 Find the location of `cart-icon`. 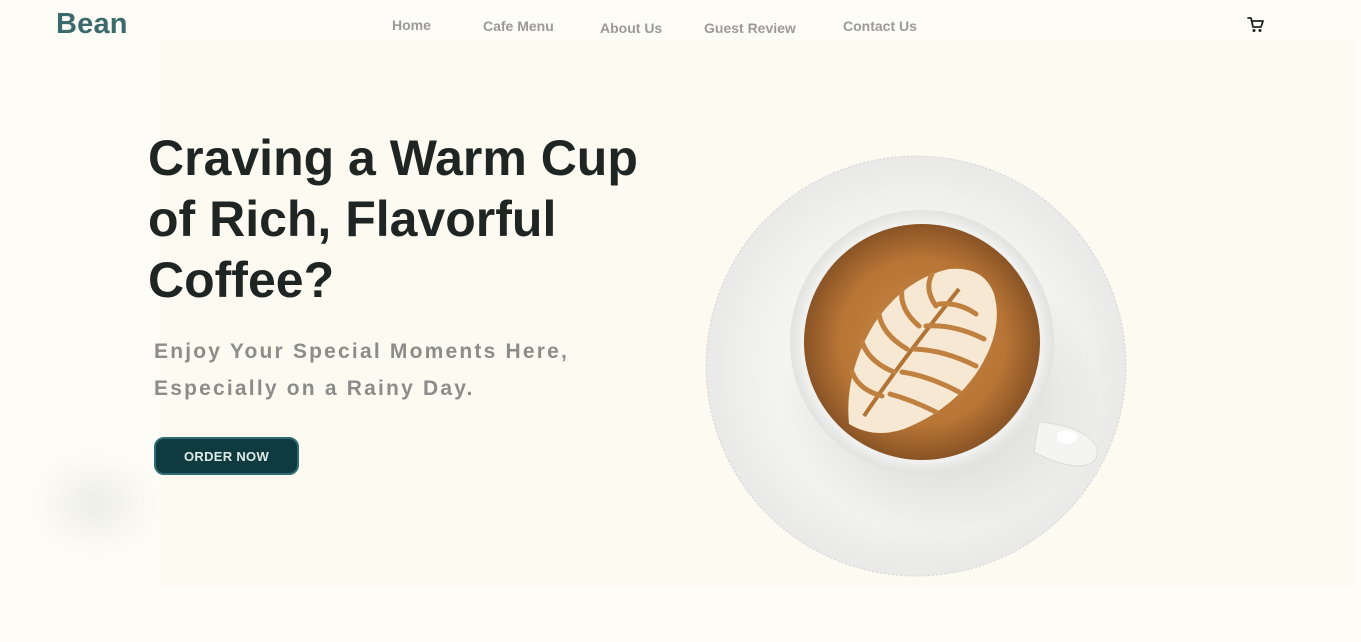

cart-icon is located at coordinates (1256, 25).